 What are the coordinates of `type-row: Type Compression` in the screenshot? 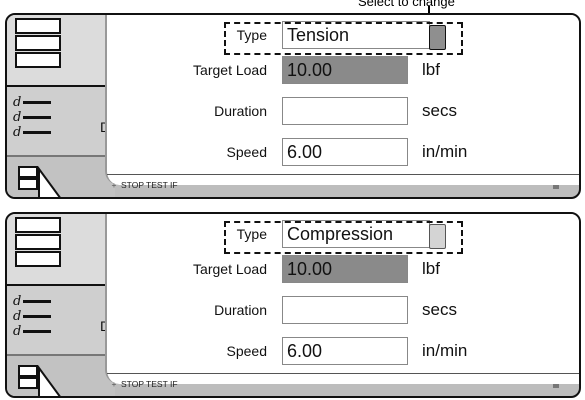 It's located at (343, 237).